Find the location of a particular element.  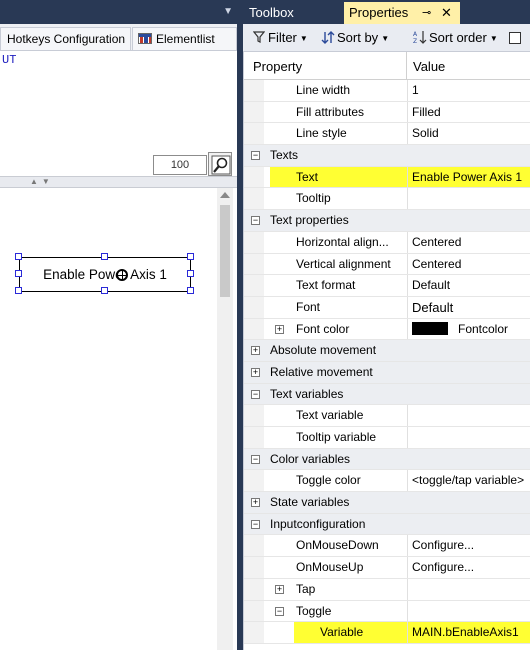

code-editor: UT 100 is located at coordinates (118, 113).